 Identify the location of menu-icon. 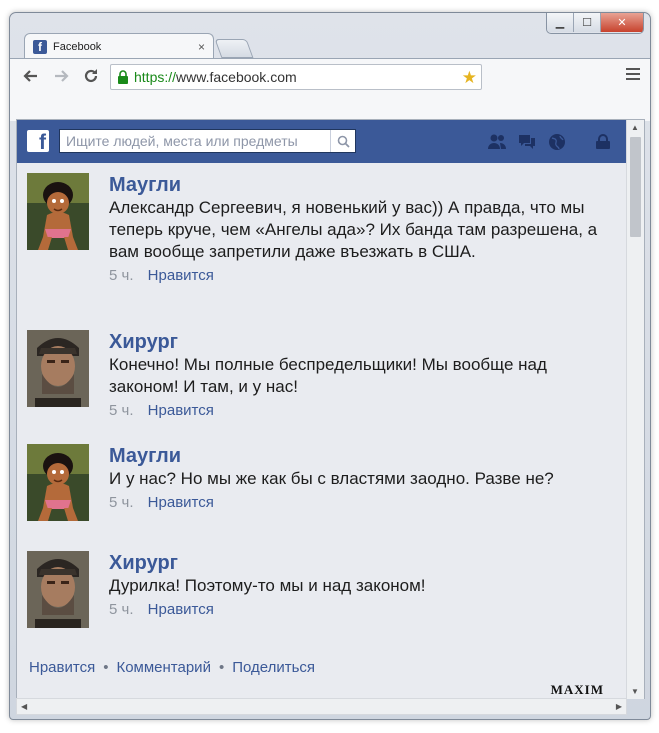
(633, 75).